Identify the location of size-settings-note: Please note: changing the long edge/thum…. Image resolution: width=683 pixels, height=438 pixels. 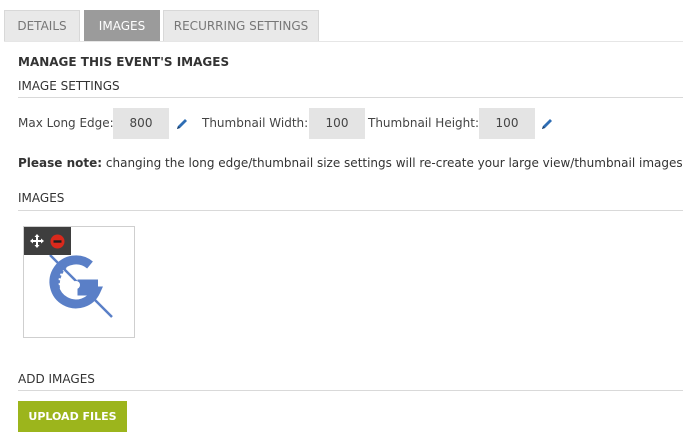
(350, 163).